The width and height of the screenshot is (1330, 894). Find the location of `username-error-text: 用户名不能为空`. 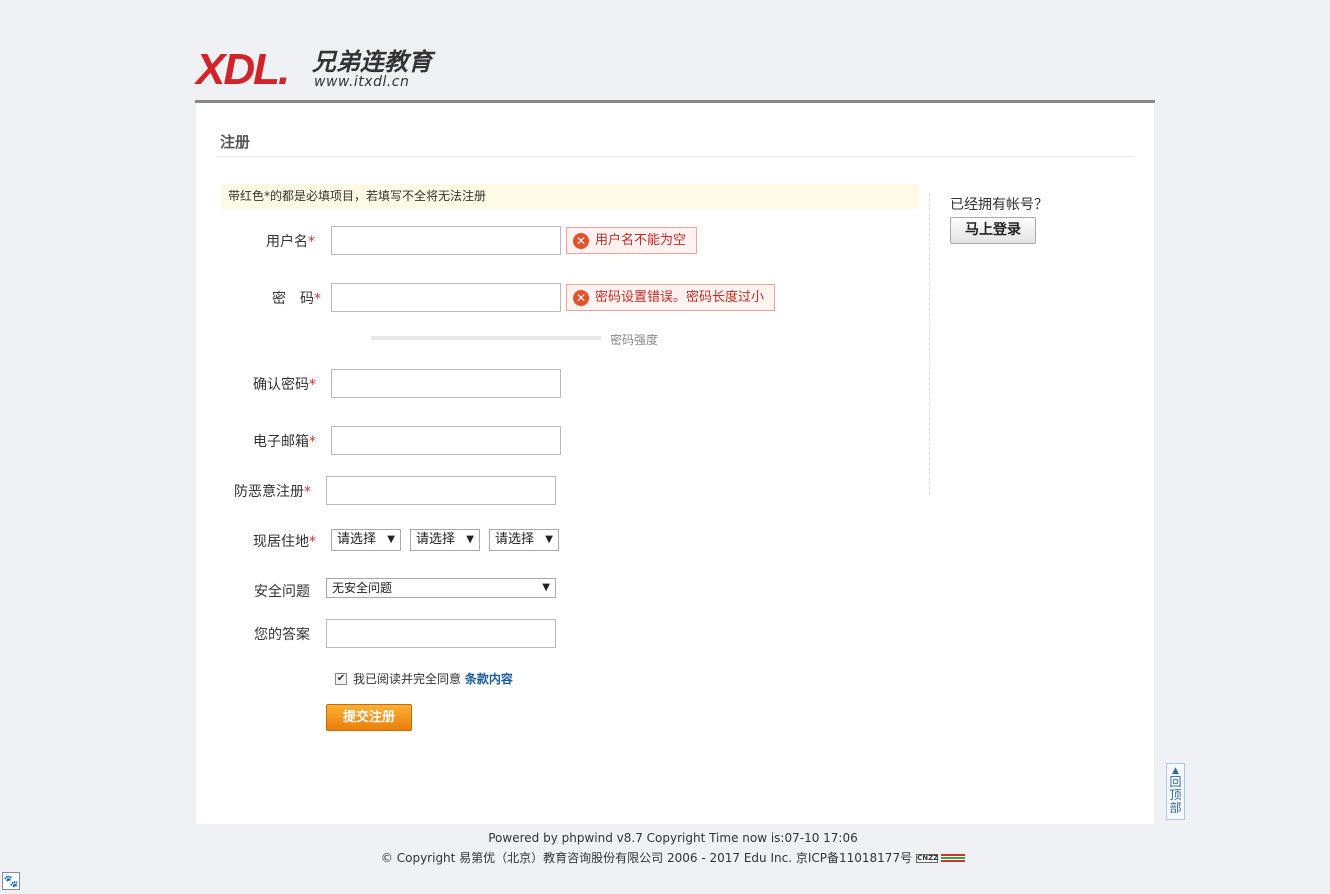

username-error-text: 用户名不能为空 is located at coordinates (641, 240).